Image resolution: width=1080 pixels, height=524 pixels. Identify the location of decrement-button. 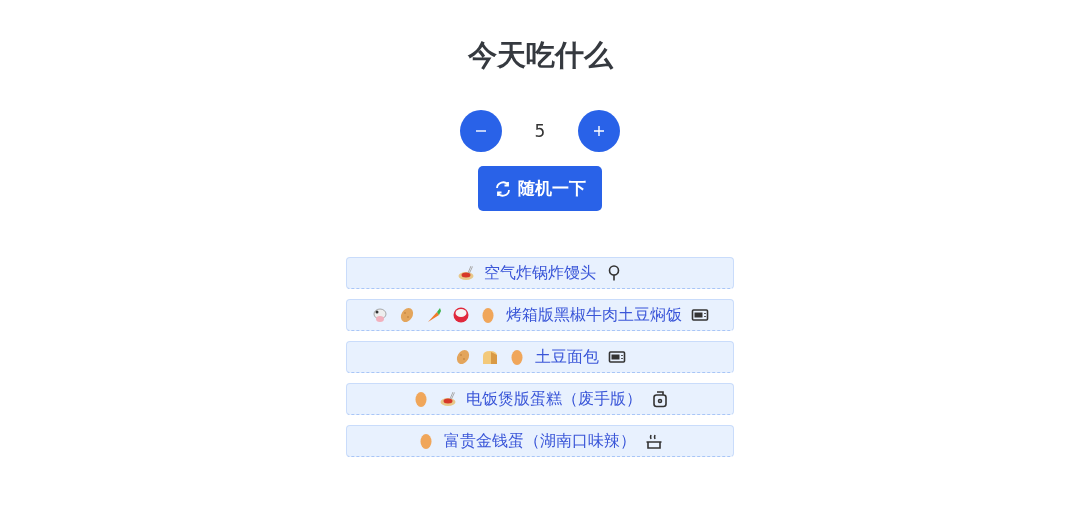
(481, 131).